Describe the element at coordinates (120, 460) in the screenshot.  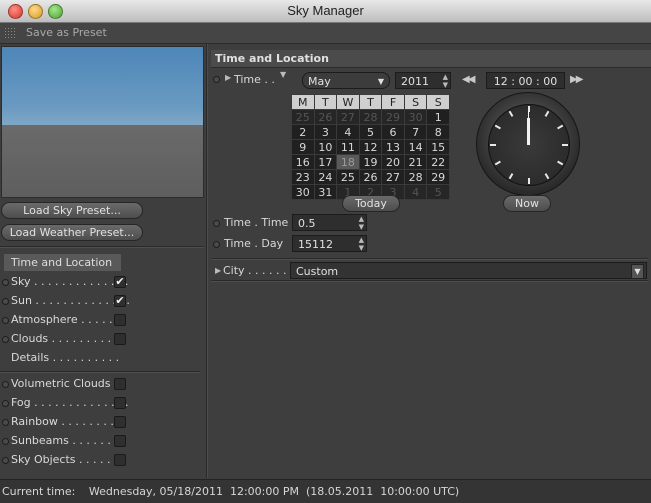
I see `sky-objects-checkbox` at that location.